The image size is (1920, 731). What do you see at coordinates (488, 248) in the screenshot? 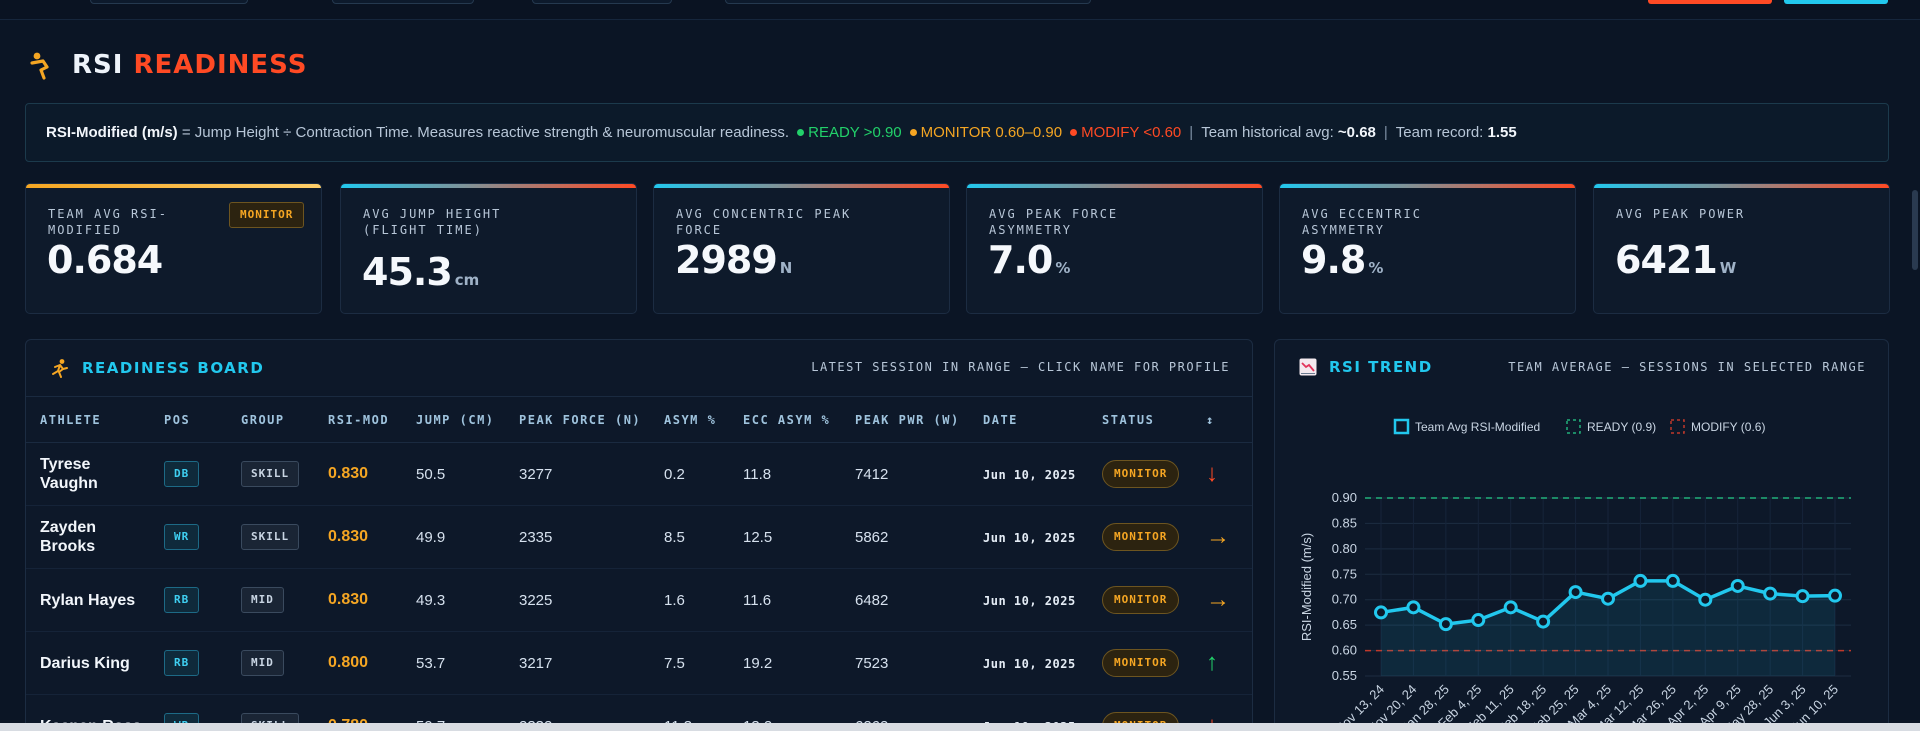
I see `kpi-card-jump: AVG JUMP HEIGHT (FLIGHT TIME) 45.3 cm` at bounding box center [488, 248].